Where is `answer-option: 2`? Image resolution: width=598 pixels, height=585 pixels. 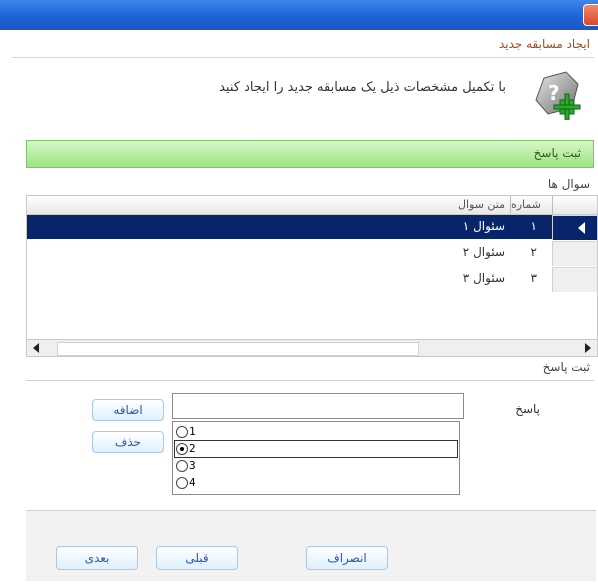
answer-option: 2 is located at coordinates (316, 449).